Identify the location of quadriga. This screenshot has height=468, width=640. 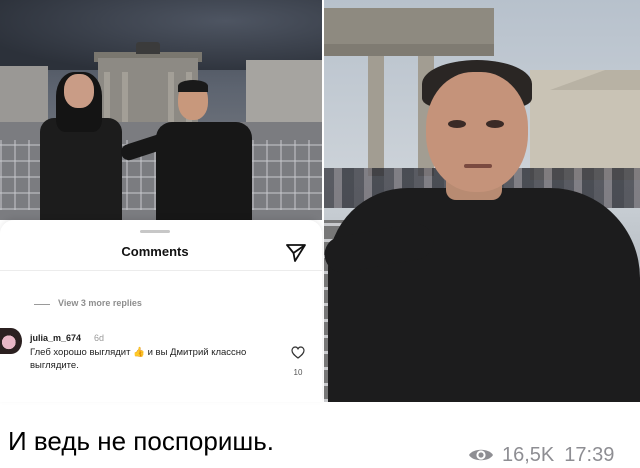
(148, 48).